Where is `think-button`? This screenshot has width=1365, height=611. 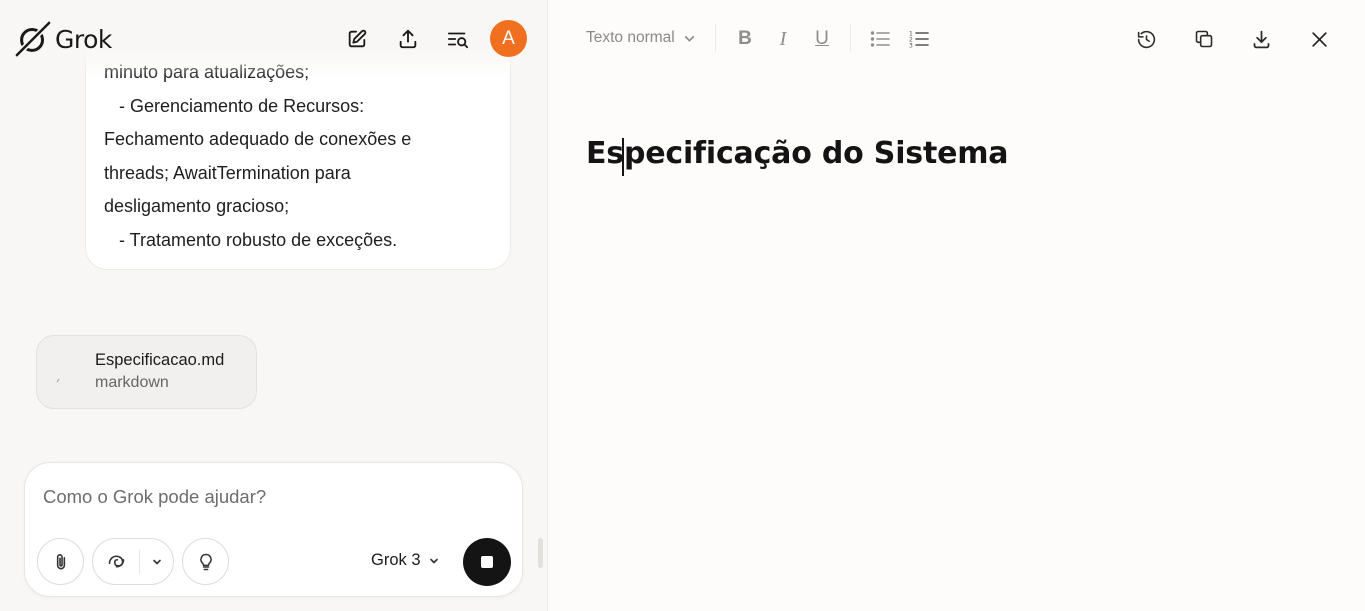
think-button is located at coordinates (205, 561).